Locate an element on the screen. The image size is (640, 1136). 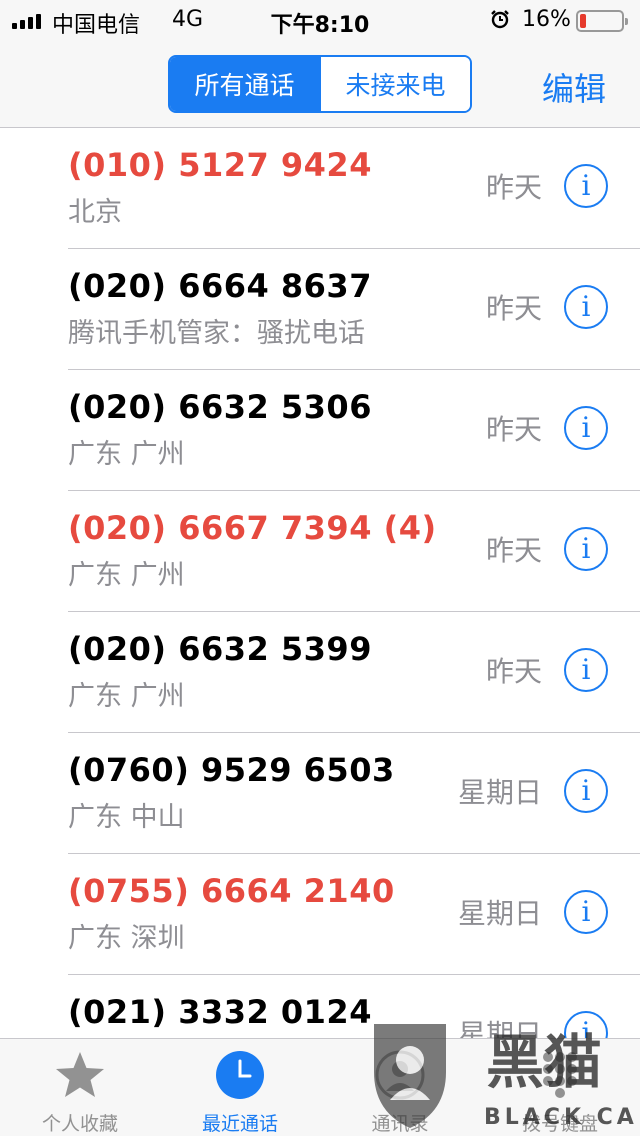
call-number: (020) 6667 7394 (4) is located at coordinates (252, 528).